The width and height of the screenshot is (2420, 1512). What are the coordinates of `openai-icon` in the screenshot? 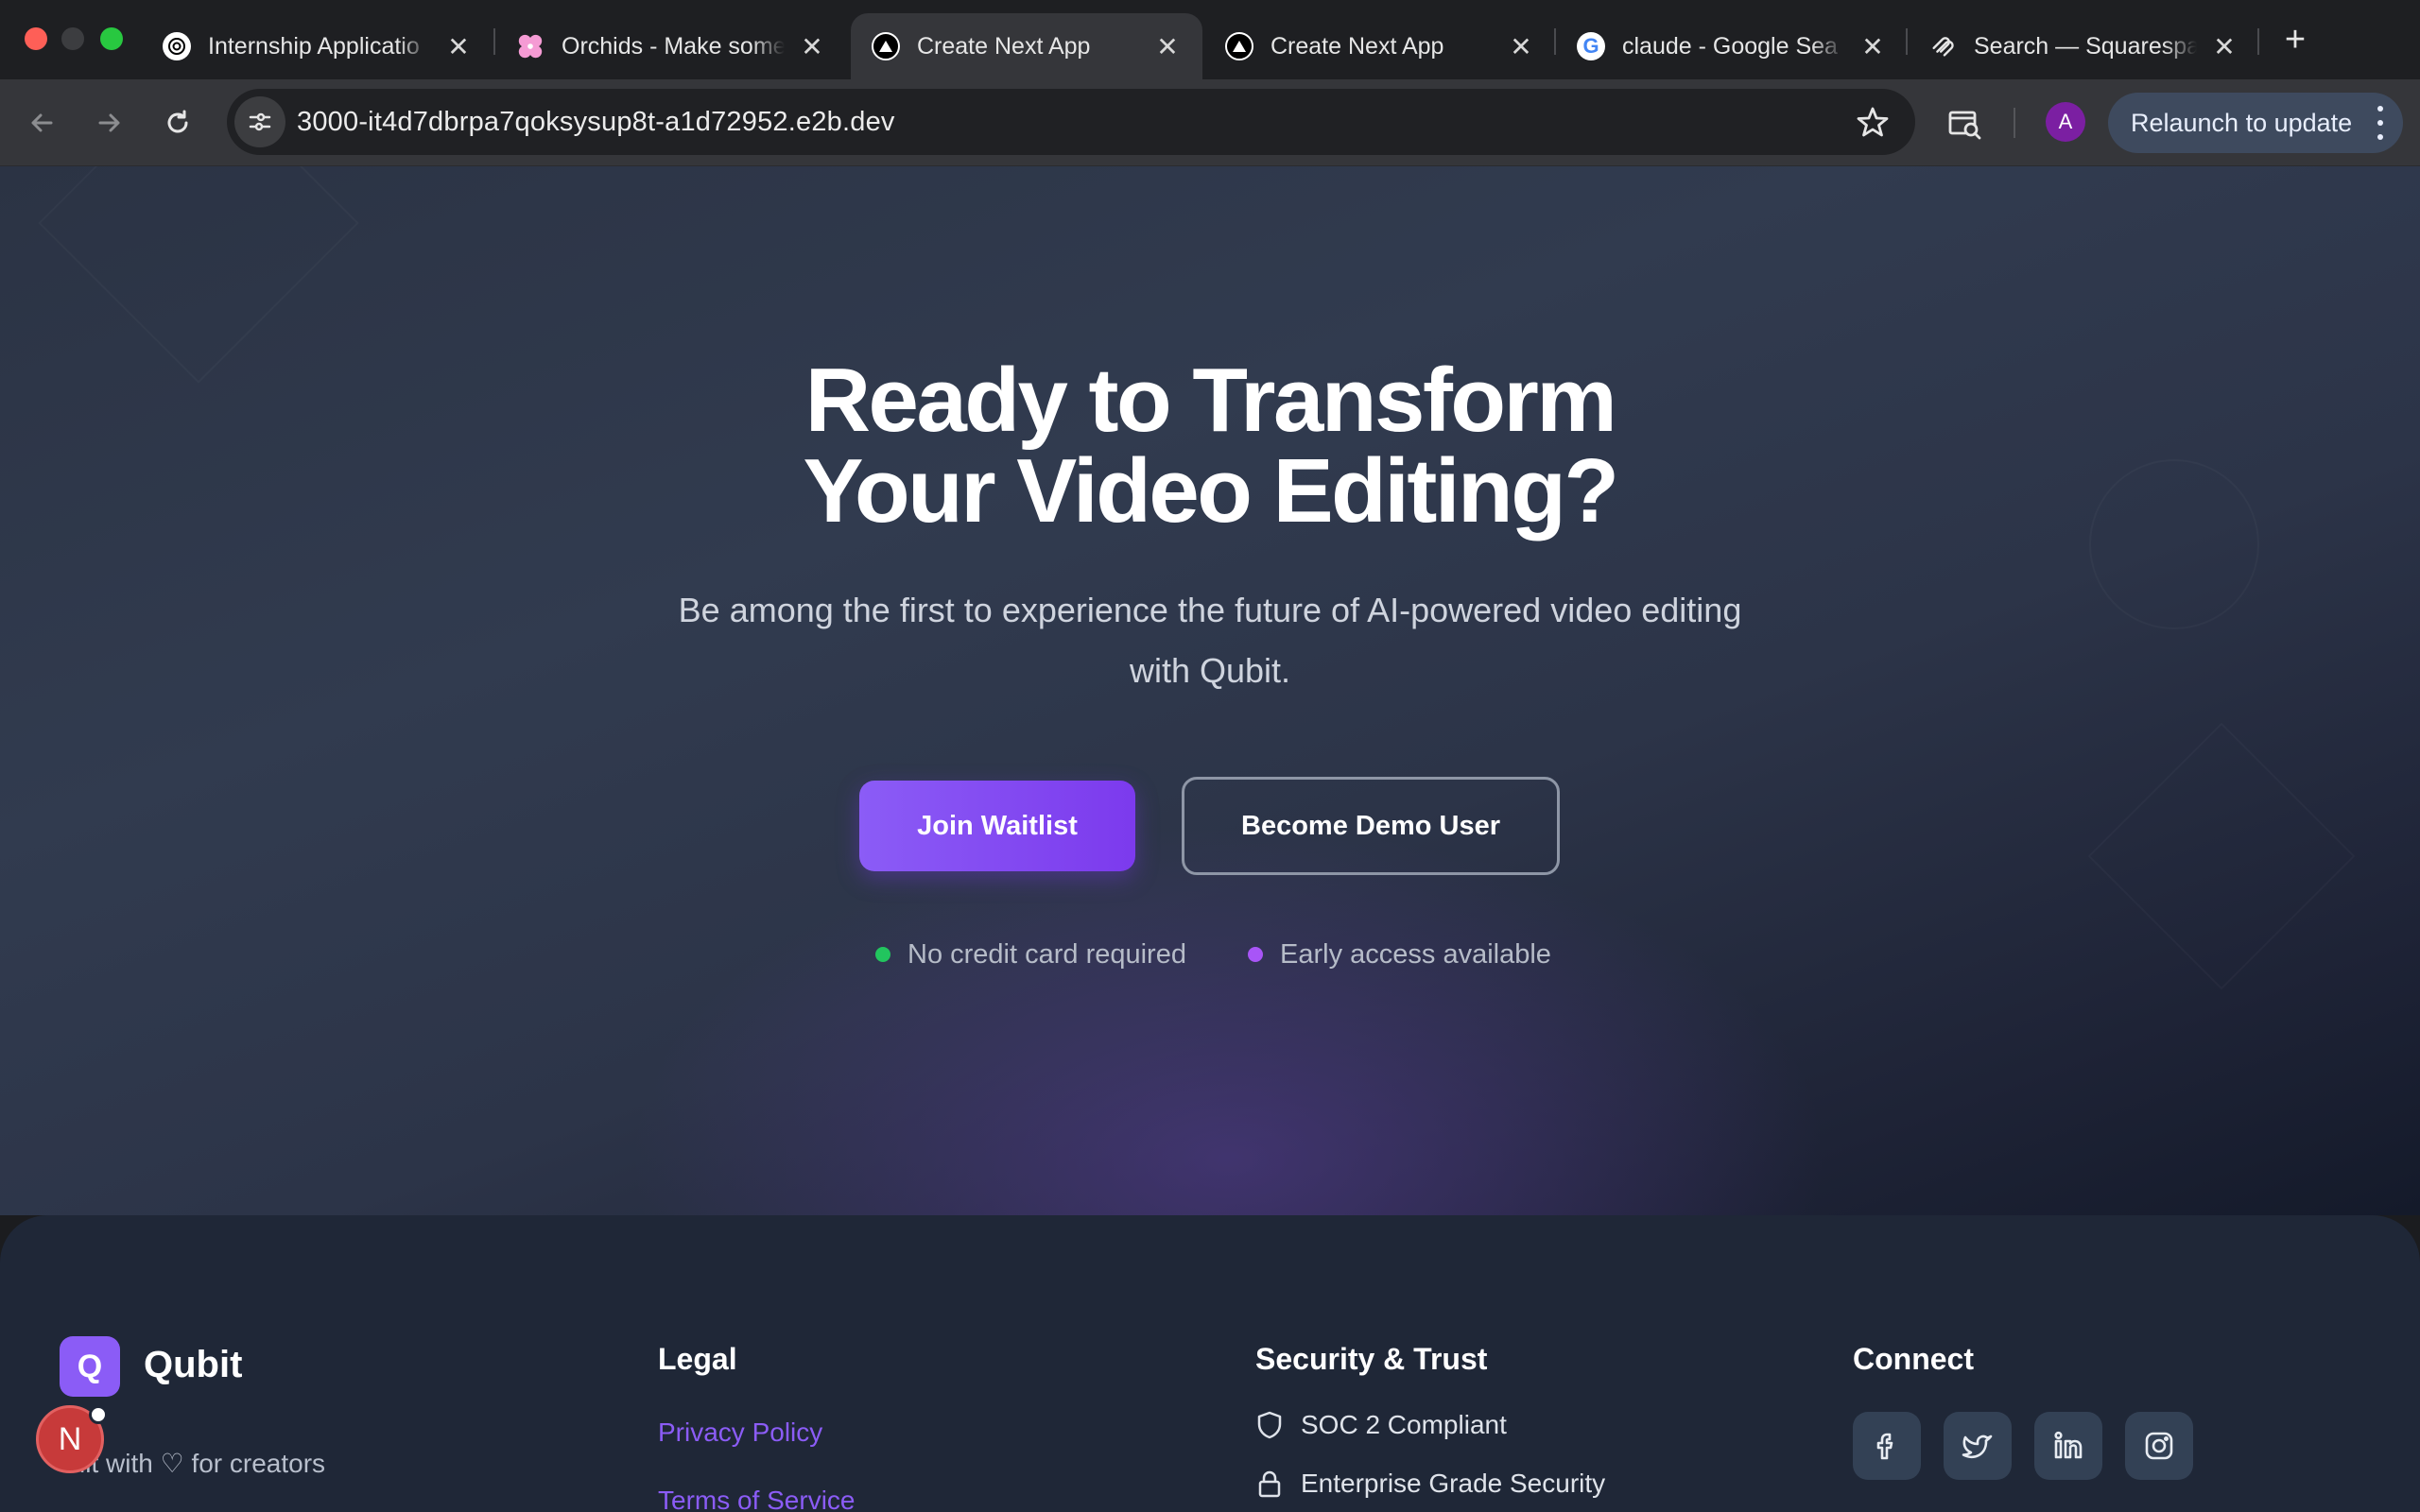 It's located at (177, 46).